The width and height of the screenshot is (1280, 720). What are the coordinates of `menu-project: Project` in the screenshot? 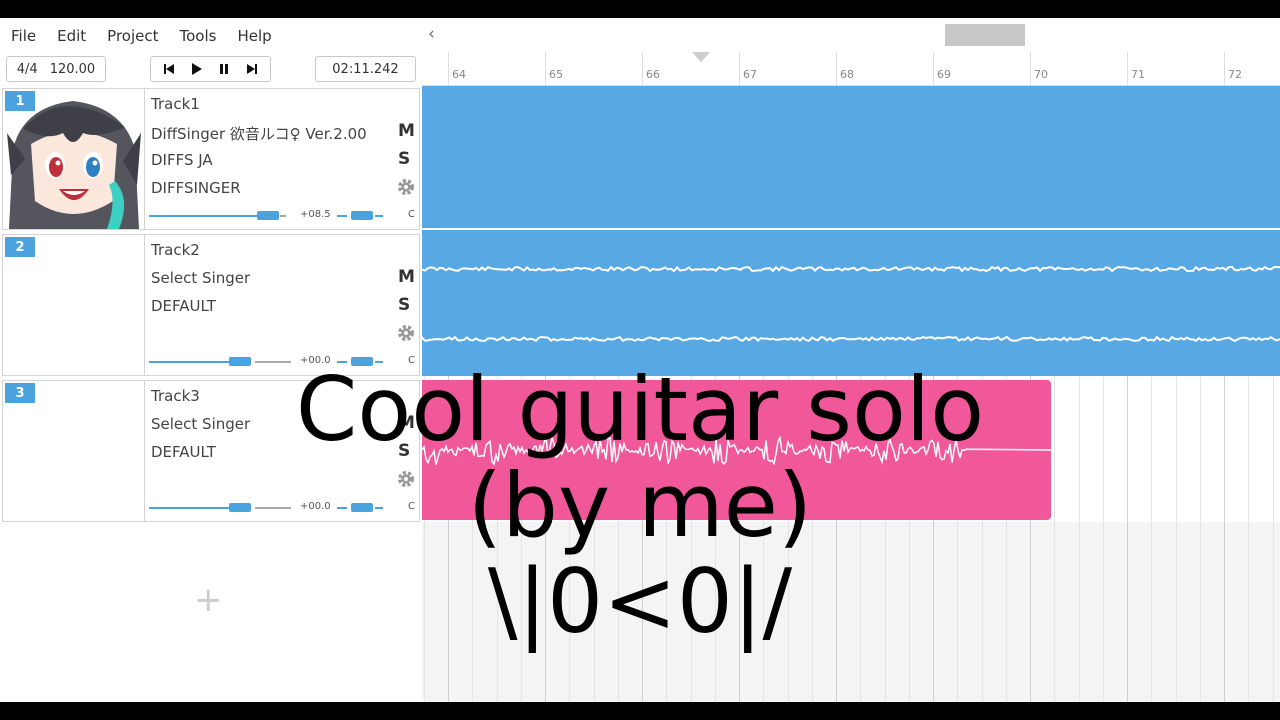 It's located at (132, 36).